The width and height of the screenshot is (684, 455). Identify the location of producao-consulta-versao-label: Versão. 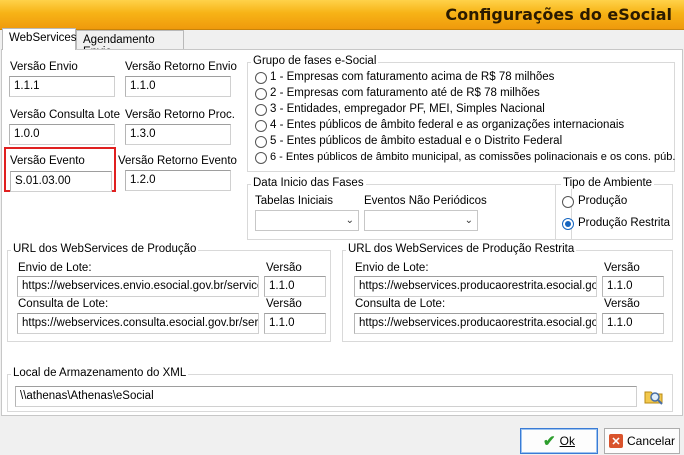
(284, 304).